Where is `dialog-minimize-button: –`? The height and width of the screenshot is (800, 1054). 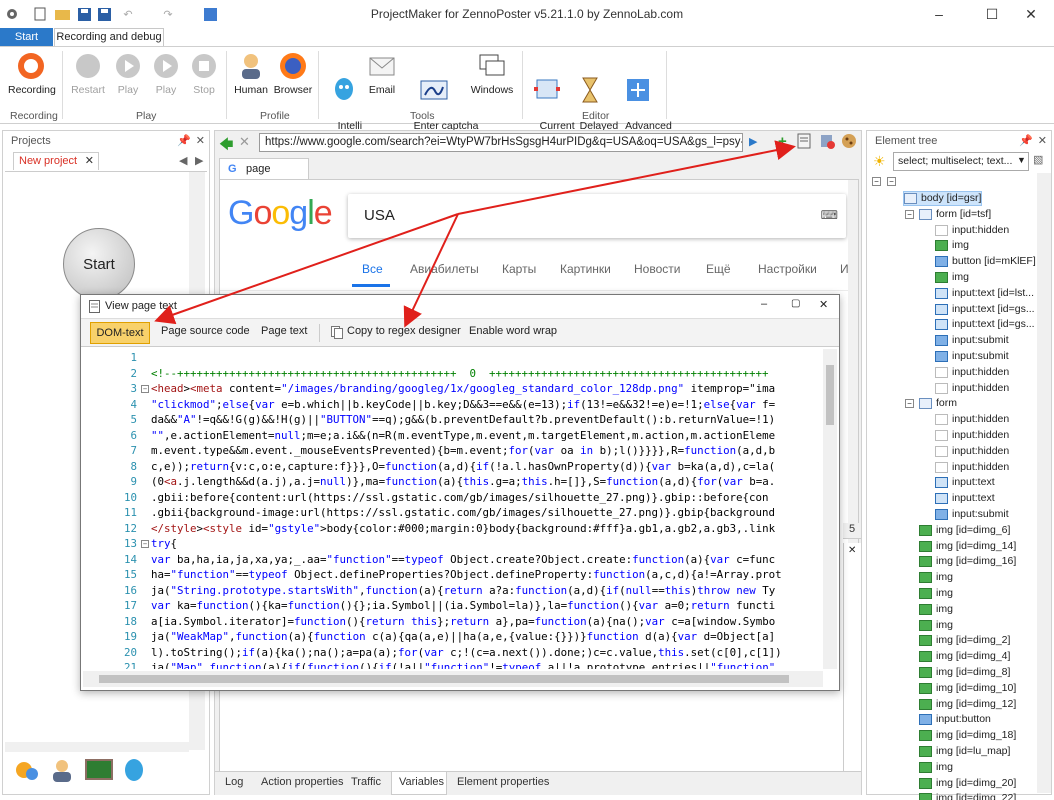 dialog-minimize-button: – is located at coordinates (764, 304).